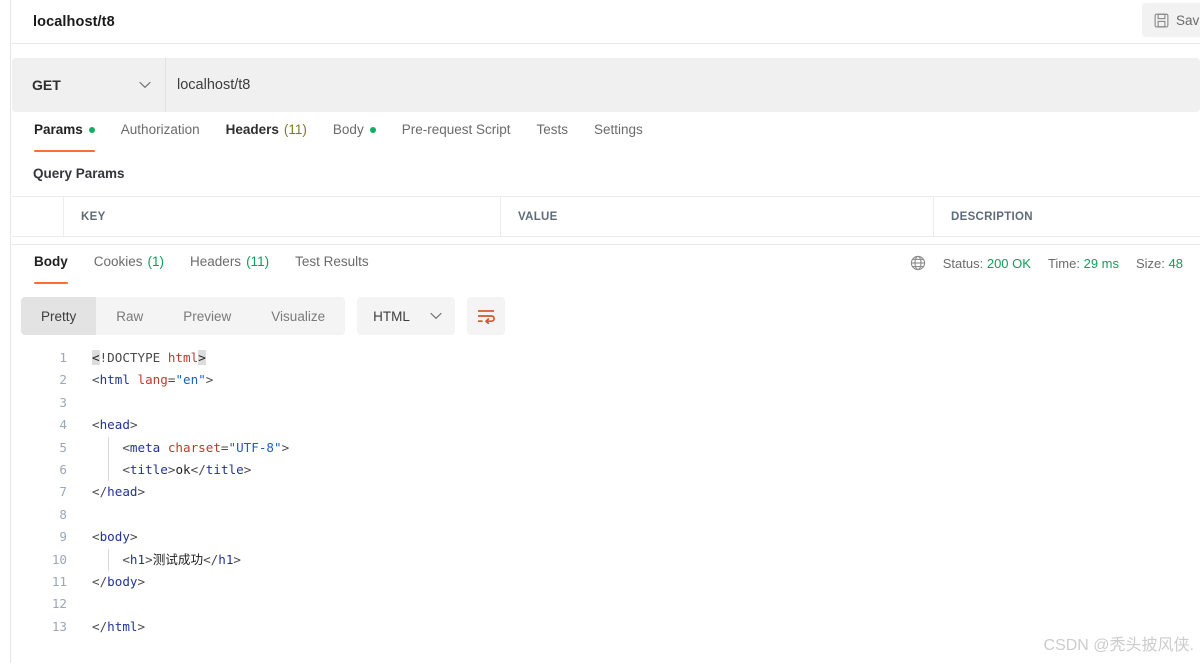 This screenshot has width=1200, height=663. What do you see at coordinates (552, 129) in the screenshot?
I see `request-tab-label: Tests` at bounding box center [552, 129].